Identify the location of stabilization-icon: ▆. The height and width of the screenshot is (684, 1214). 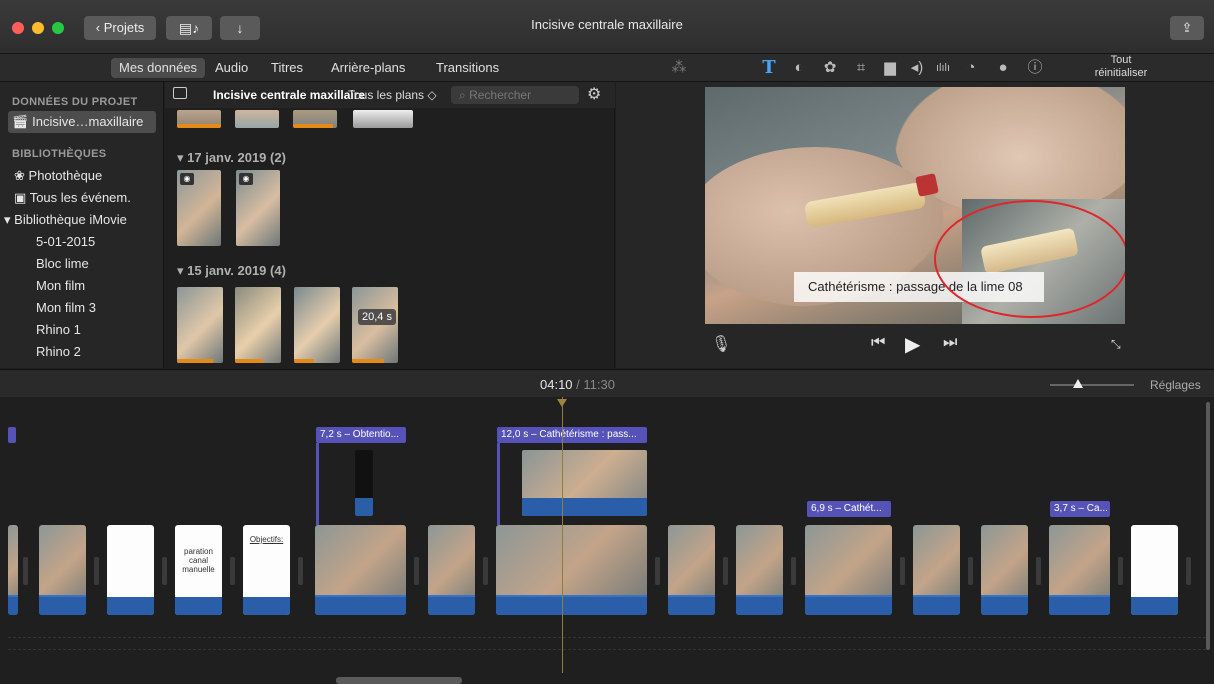
(890, 68).